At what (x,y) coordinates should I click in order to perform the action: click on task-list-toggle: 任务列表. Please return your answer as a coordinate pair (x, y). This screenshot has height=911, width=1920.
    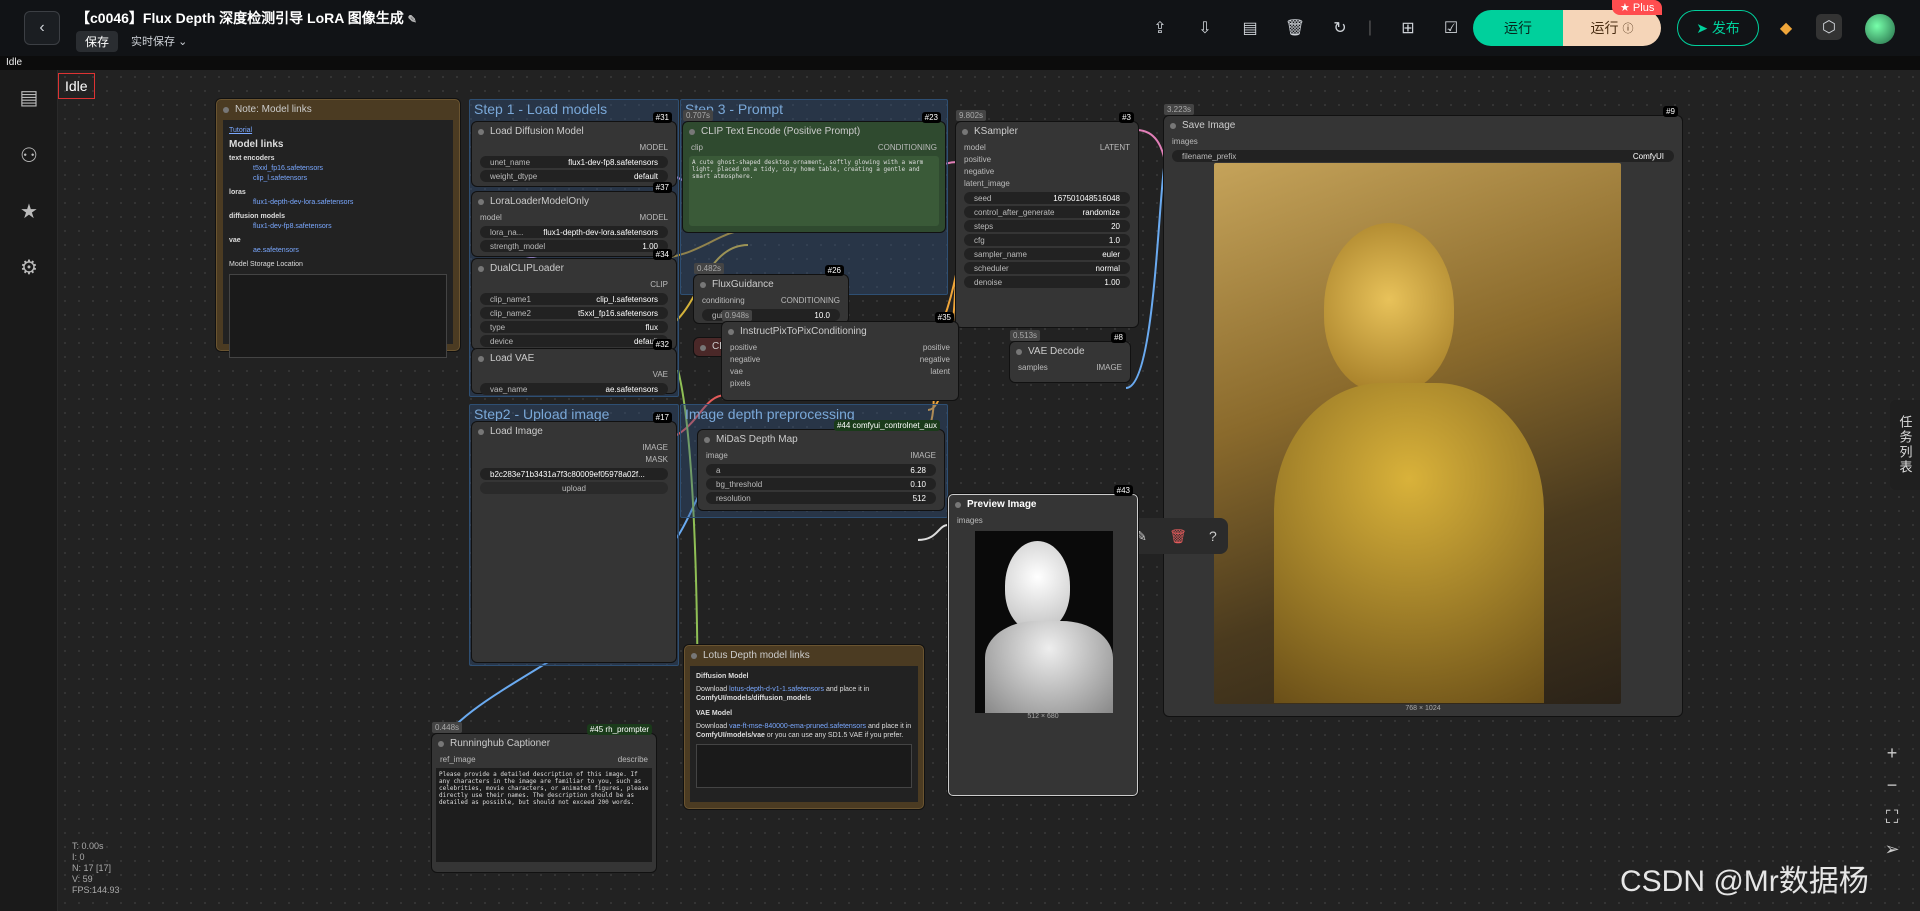
    Looking at the image, I should click on (1905, 445).